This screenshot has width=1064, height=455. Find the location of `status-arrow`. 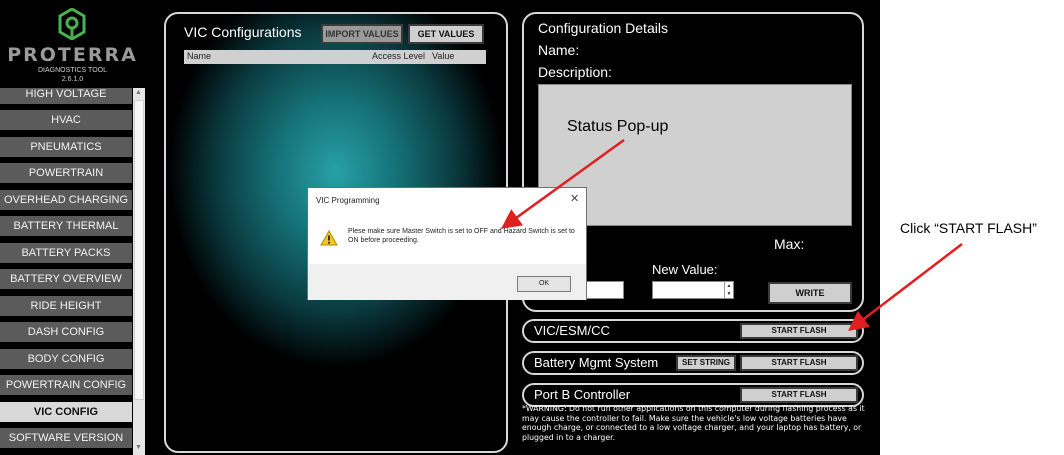

status-arrow is located at coordinates (562, 183).